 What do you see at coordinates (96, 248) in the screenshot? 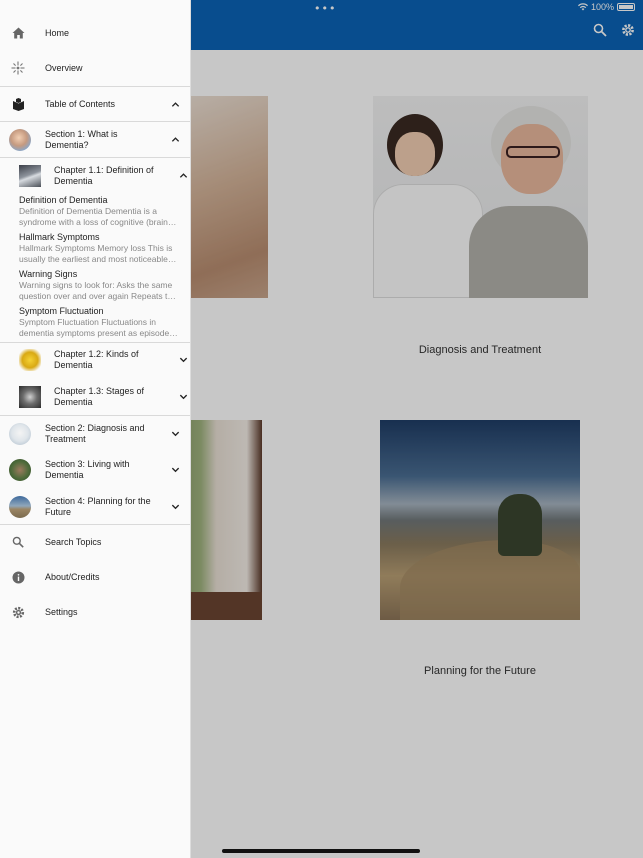
I see `topic-description: Hallmark Symptoms Memory loss This is` at bounding box center [96, 248].